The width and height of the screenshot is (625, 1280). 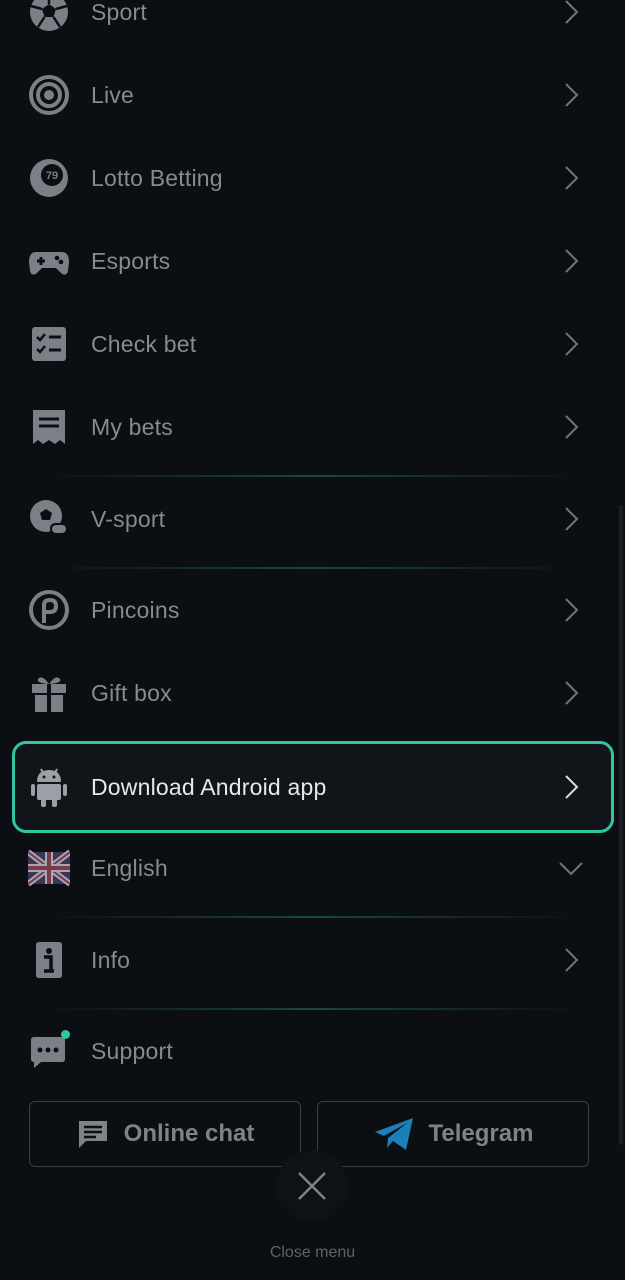 I want to click on chat-icon, so click(x=92, y=1134).